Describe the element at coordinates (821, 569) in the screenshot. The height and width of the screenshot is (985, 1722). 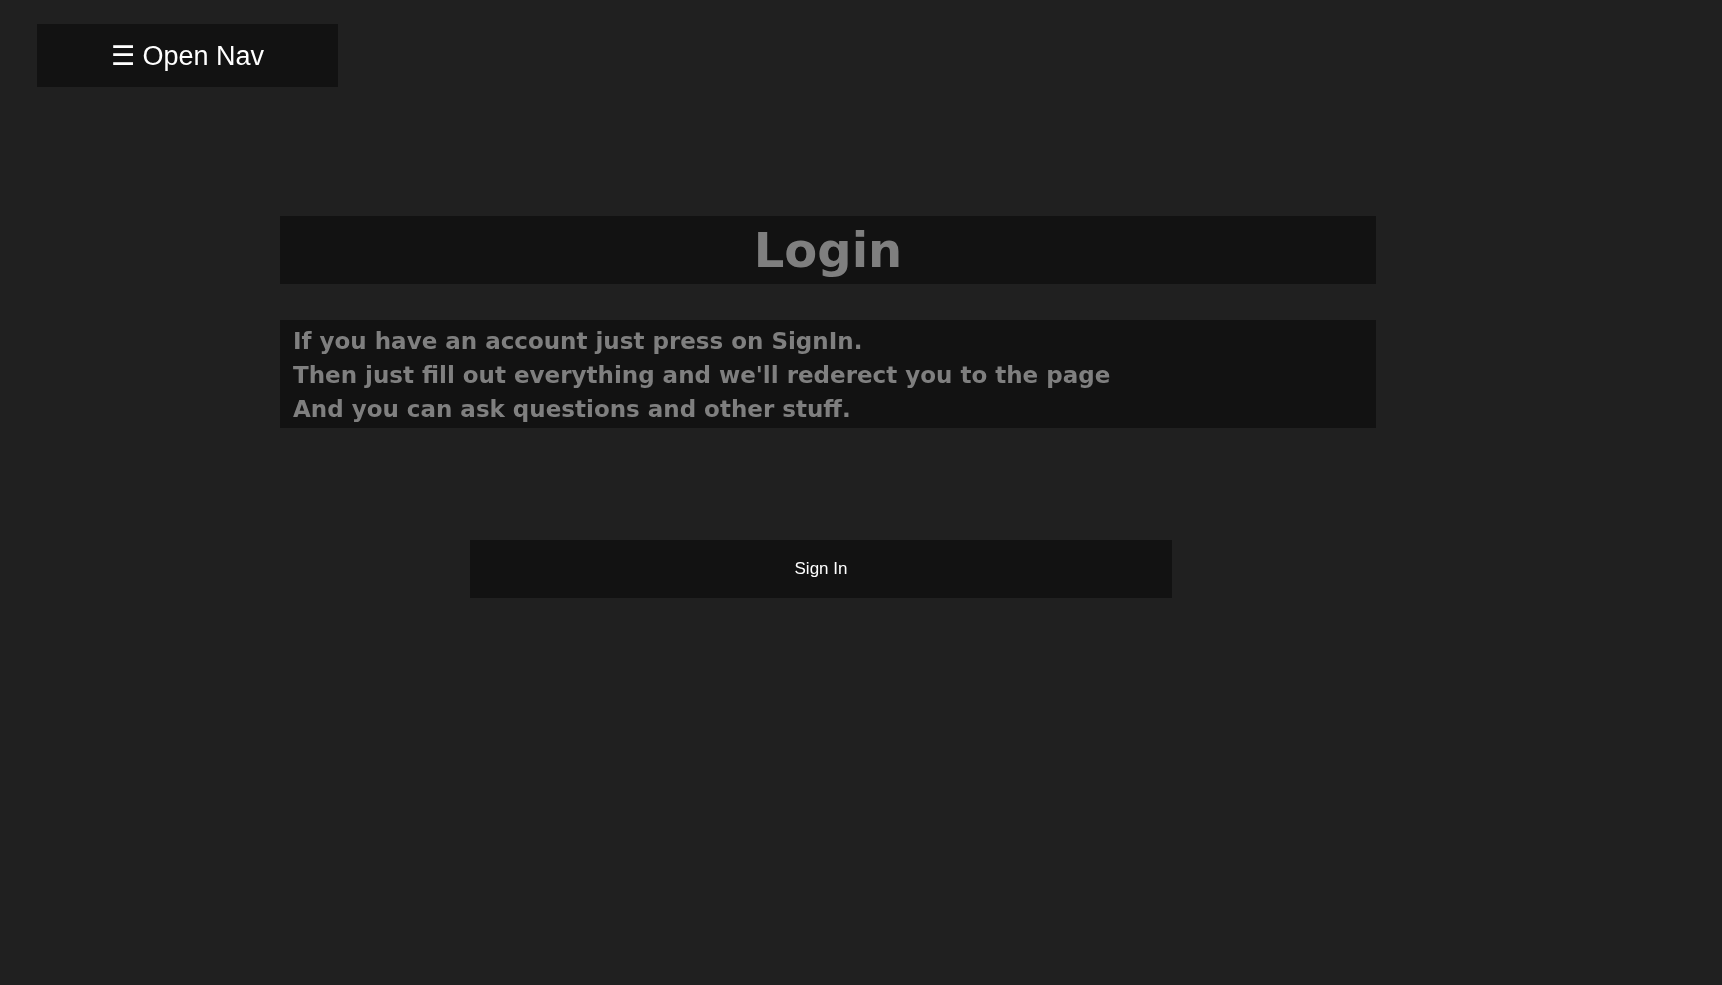
I see `sign-in-button: Sign In` at that location.